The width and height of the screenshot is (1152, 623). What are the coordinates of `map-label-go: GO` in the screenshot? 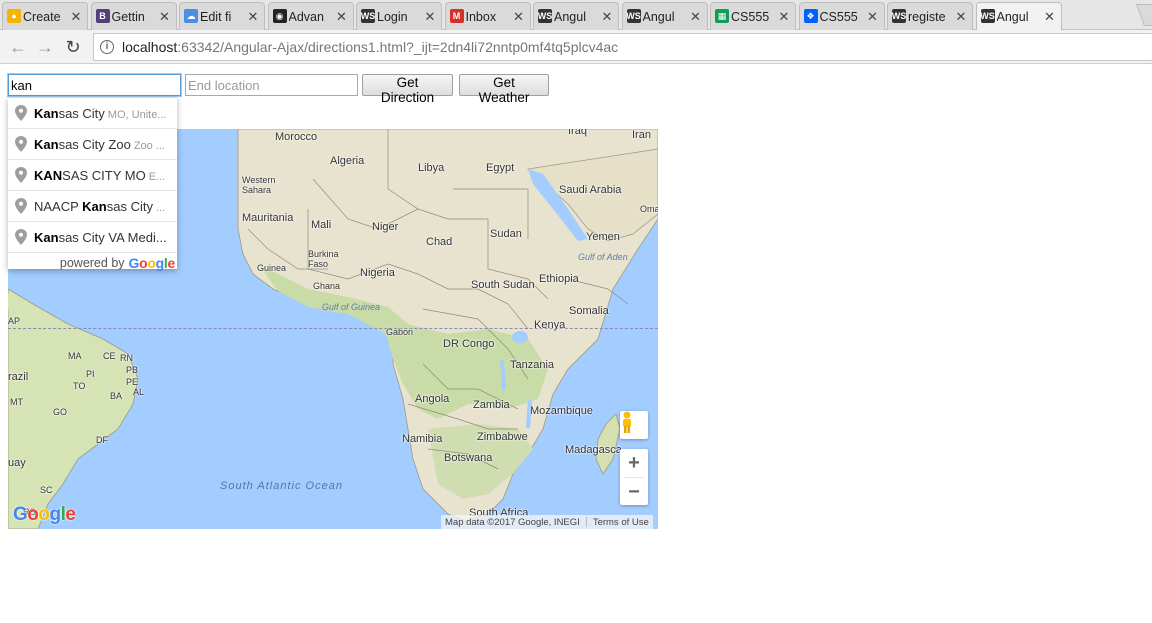 It's located at (60, 412).